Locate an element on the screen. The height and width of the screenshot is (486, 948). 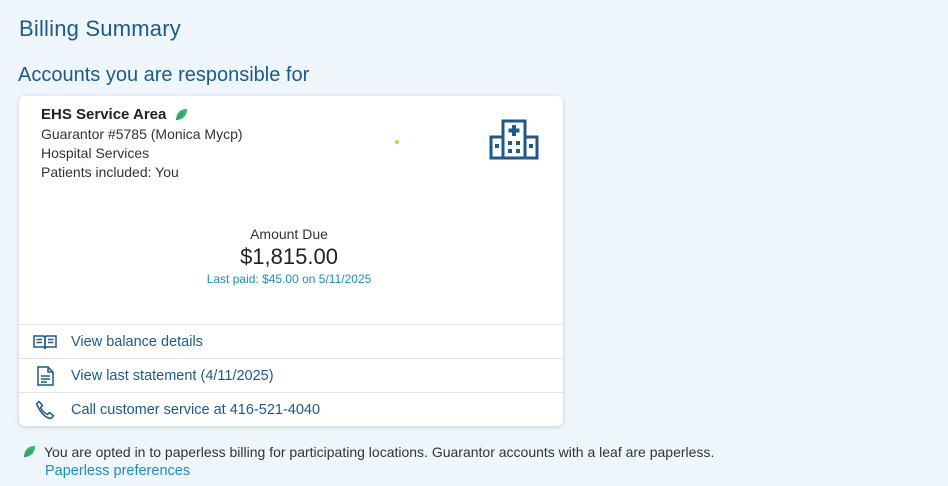
call-customer-service-label: Call customer service at 416-521-4040 is located at coordinates (196, 410).